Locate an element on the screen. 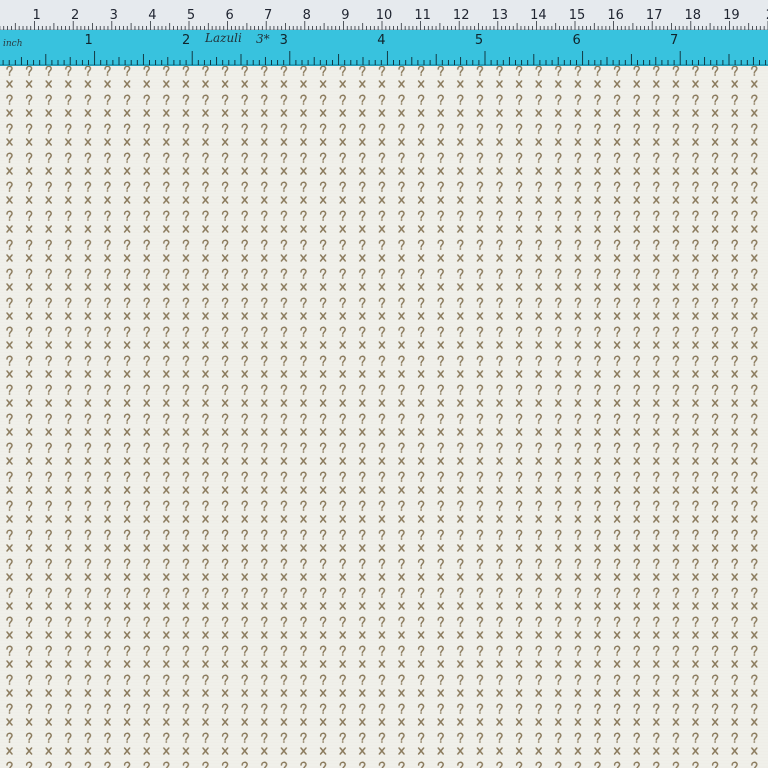 This screenshot has width=768, height=768. cm-number: 11 is located at coordinates (422, 15).